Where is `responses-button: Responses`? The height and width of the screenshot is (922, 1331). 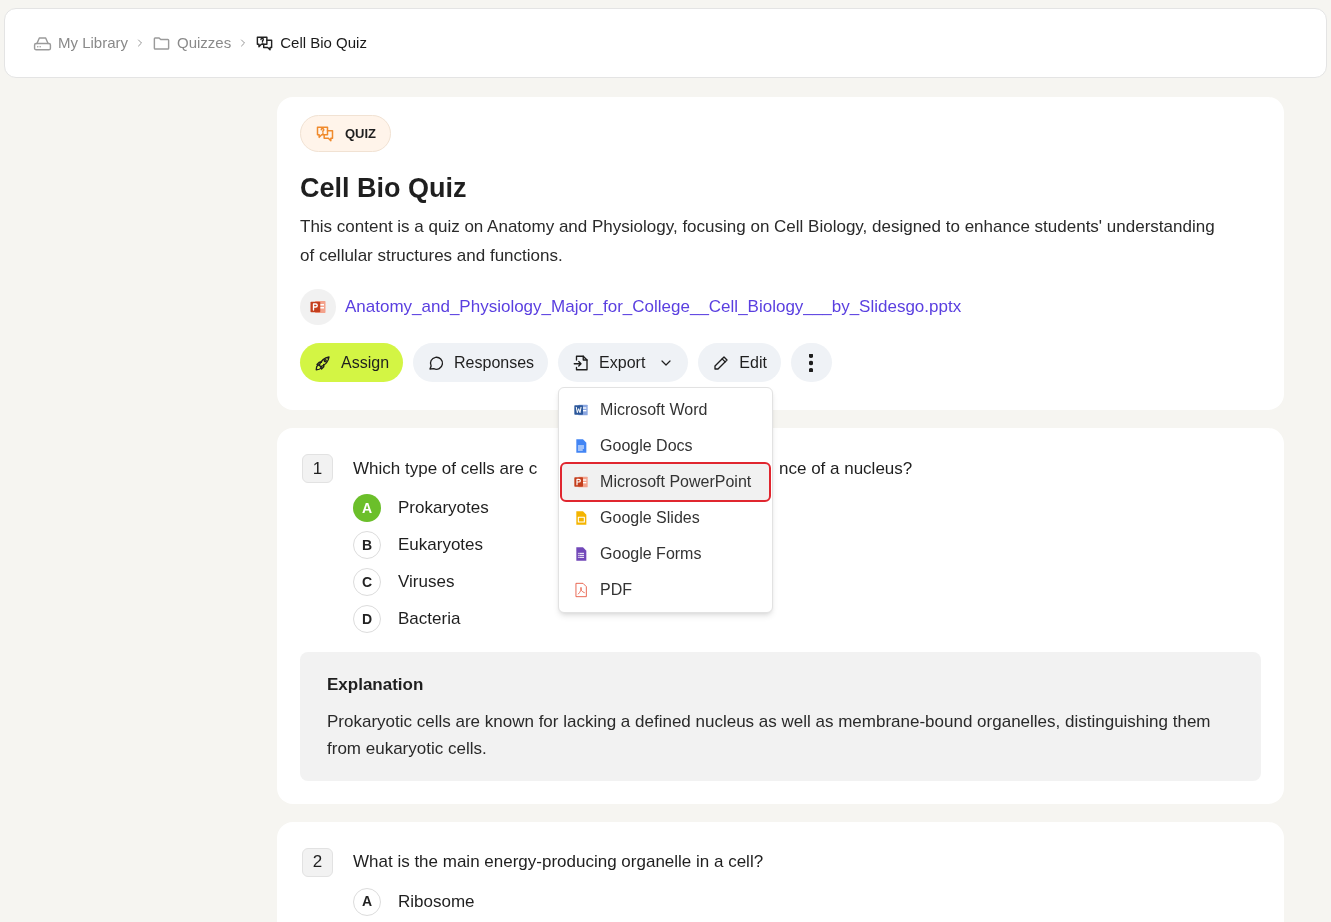
responses-button: Responses is located at coordinates (481, 362).